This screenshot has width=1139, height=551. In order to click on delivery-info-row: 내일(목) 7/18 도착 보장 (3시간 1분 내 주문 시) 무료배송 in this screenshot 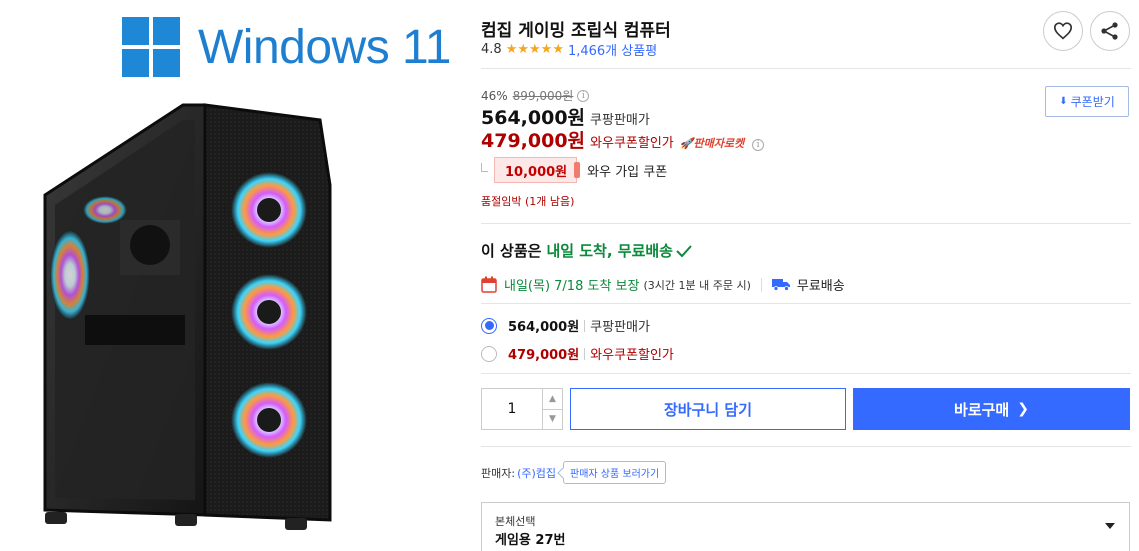, I will do `click(663, 284)`.